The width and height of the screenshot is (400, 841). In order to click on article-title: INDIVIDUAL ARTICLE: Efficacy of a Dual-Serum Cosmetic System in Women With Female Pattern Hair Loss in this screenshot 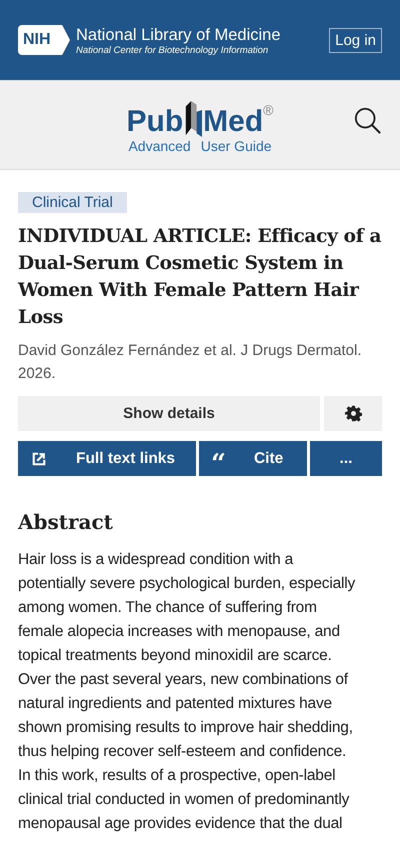, I will do `click(200, 277)`.